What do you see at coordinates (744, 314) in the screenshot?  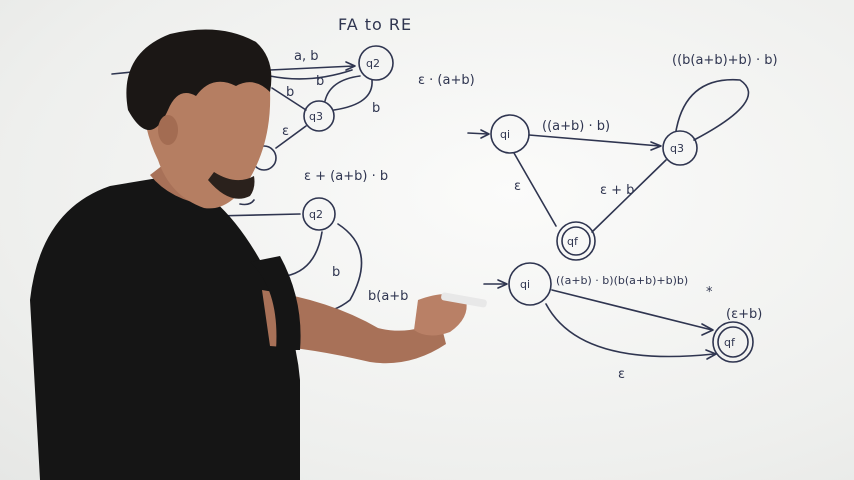 I see `label-eps-b: (ε+b)` at bounding box center [744, 314].